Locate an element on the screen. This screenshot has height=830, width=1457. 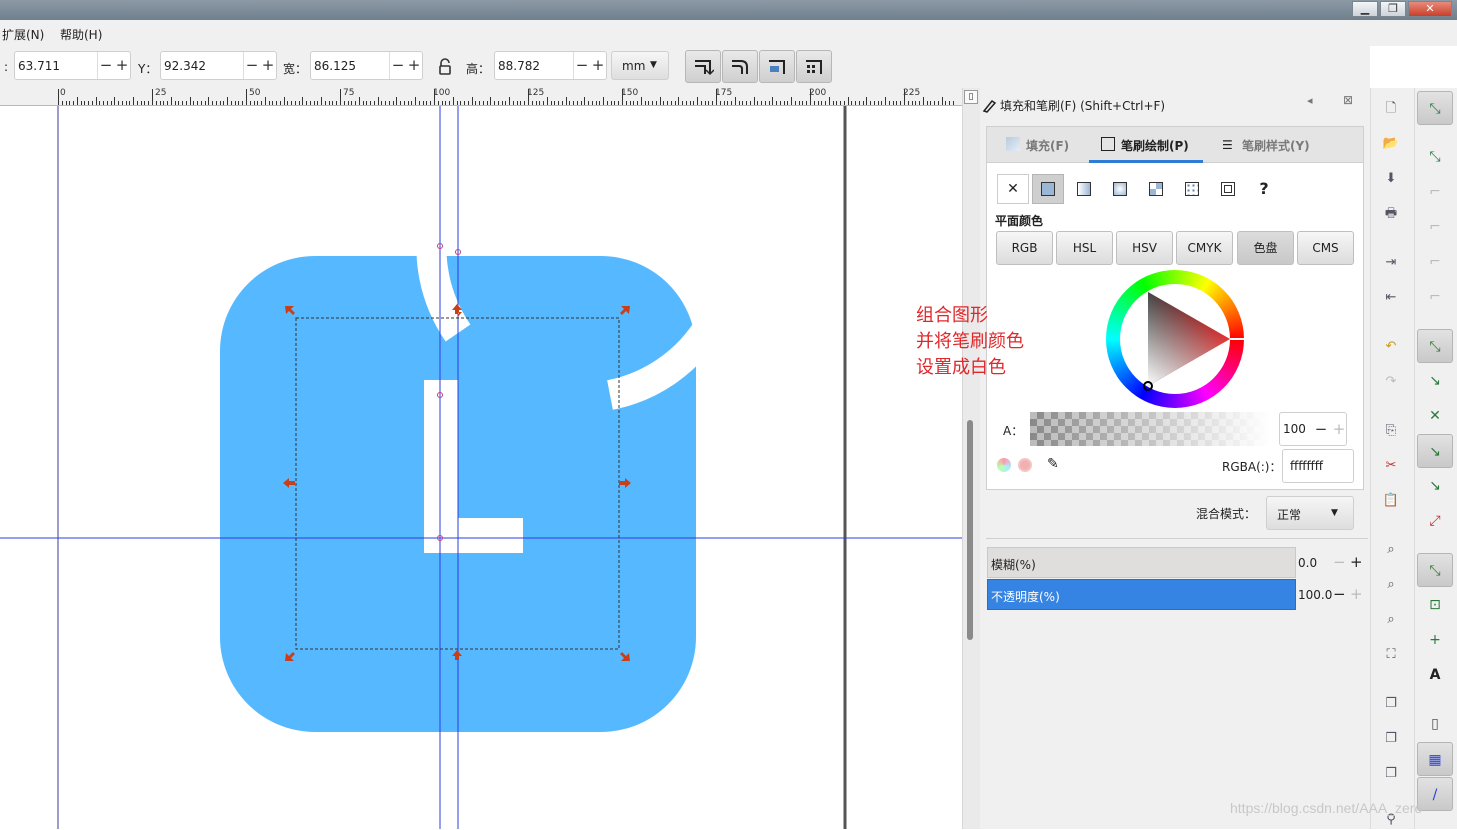
import-icon: ⇥ is located at coordinates (1391, 263).